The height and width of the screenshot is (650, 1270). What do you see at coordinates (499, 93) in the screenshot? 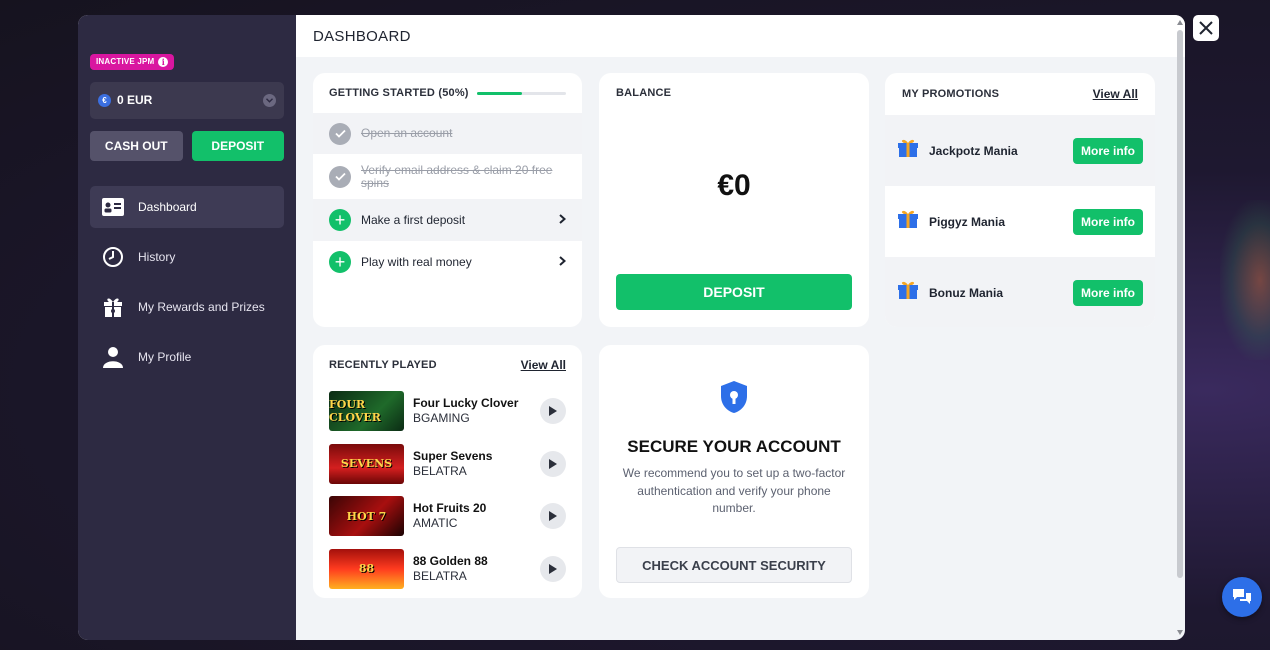
I see `progress-fill` at bounding box center [499, 93].